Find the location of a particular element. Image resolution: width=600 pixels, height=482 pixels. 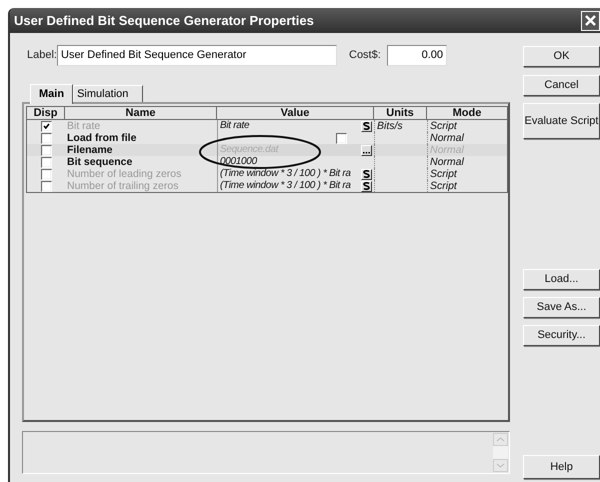

column-header: Mode is located at coordinates (467, 113).